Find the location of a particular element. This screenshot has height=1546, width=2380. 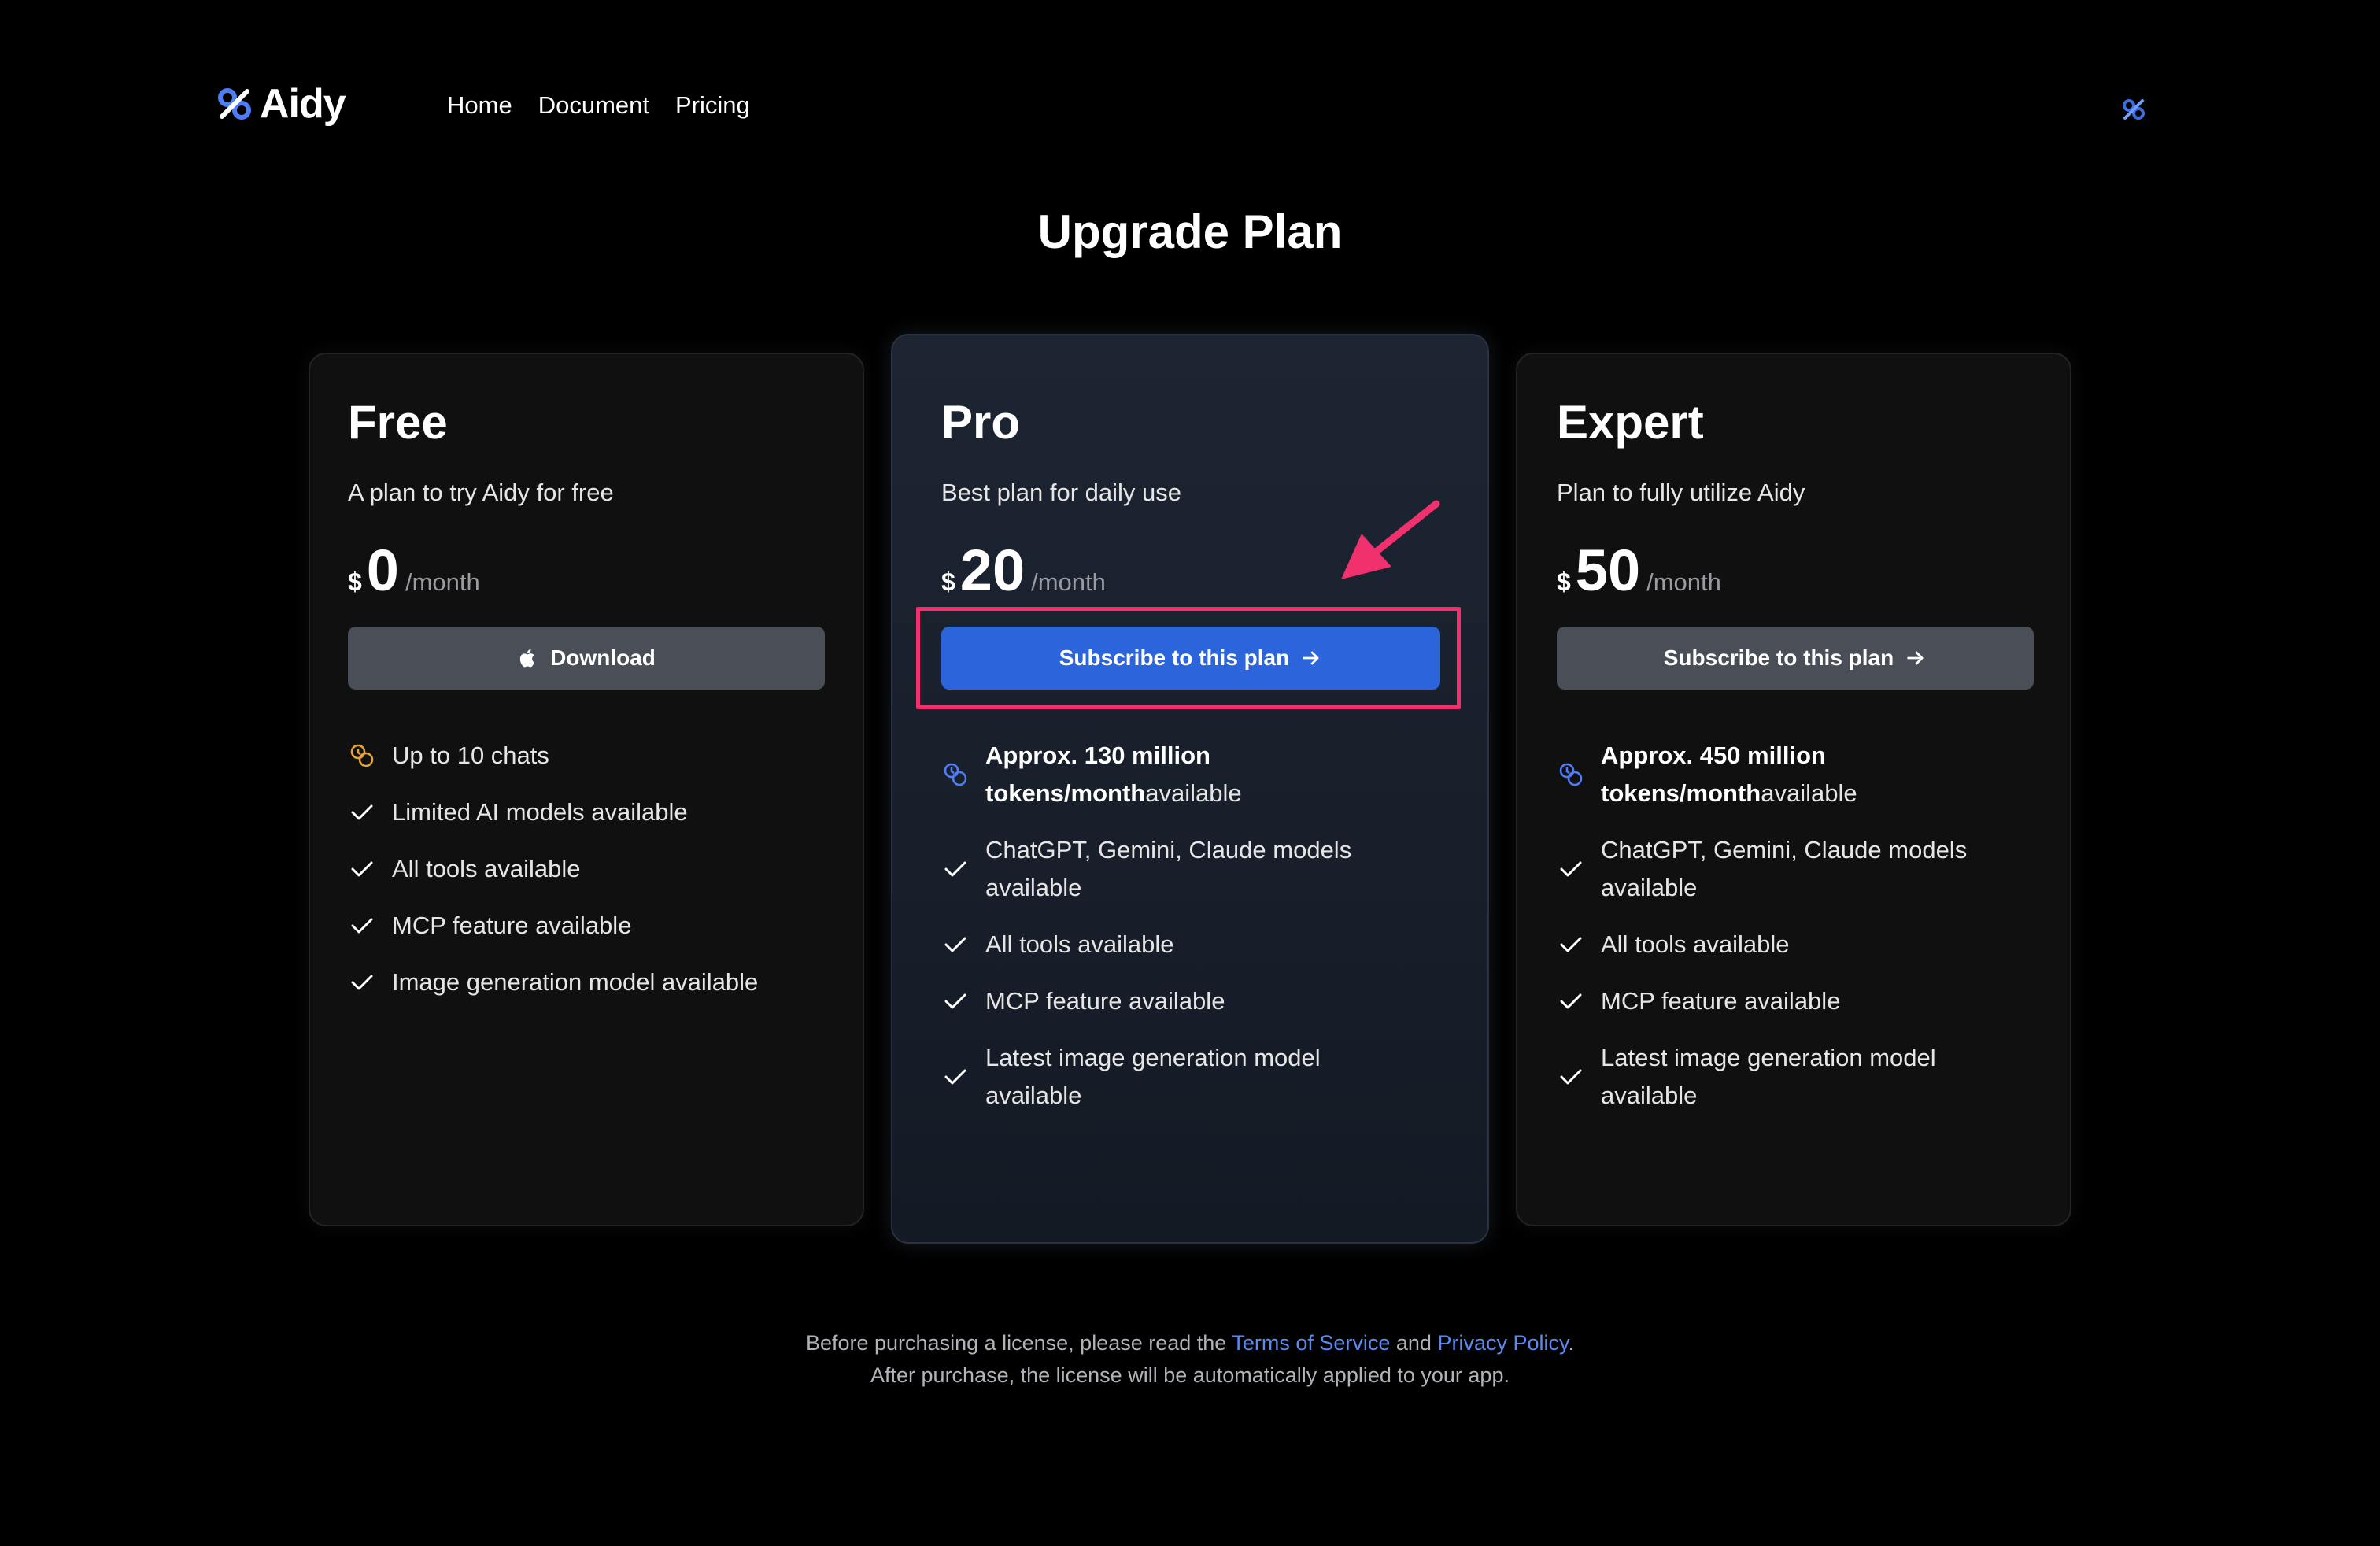

nav-document: Document is located at coordinates (593, 105).